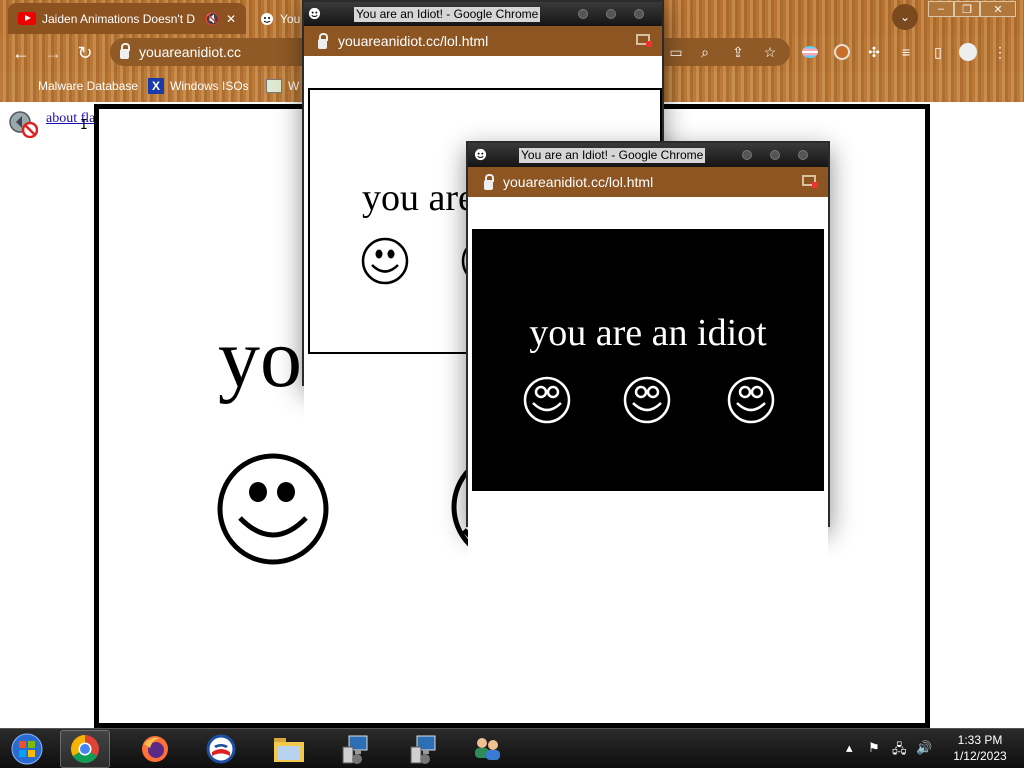 The image size is (1024, 768). I want to click on share-icon: ⇪, so click(738, 52).